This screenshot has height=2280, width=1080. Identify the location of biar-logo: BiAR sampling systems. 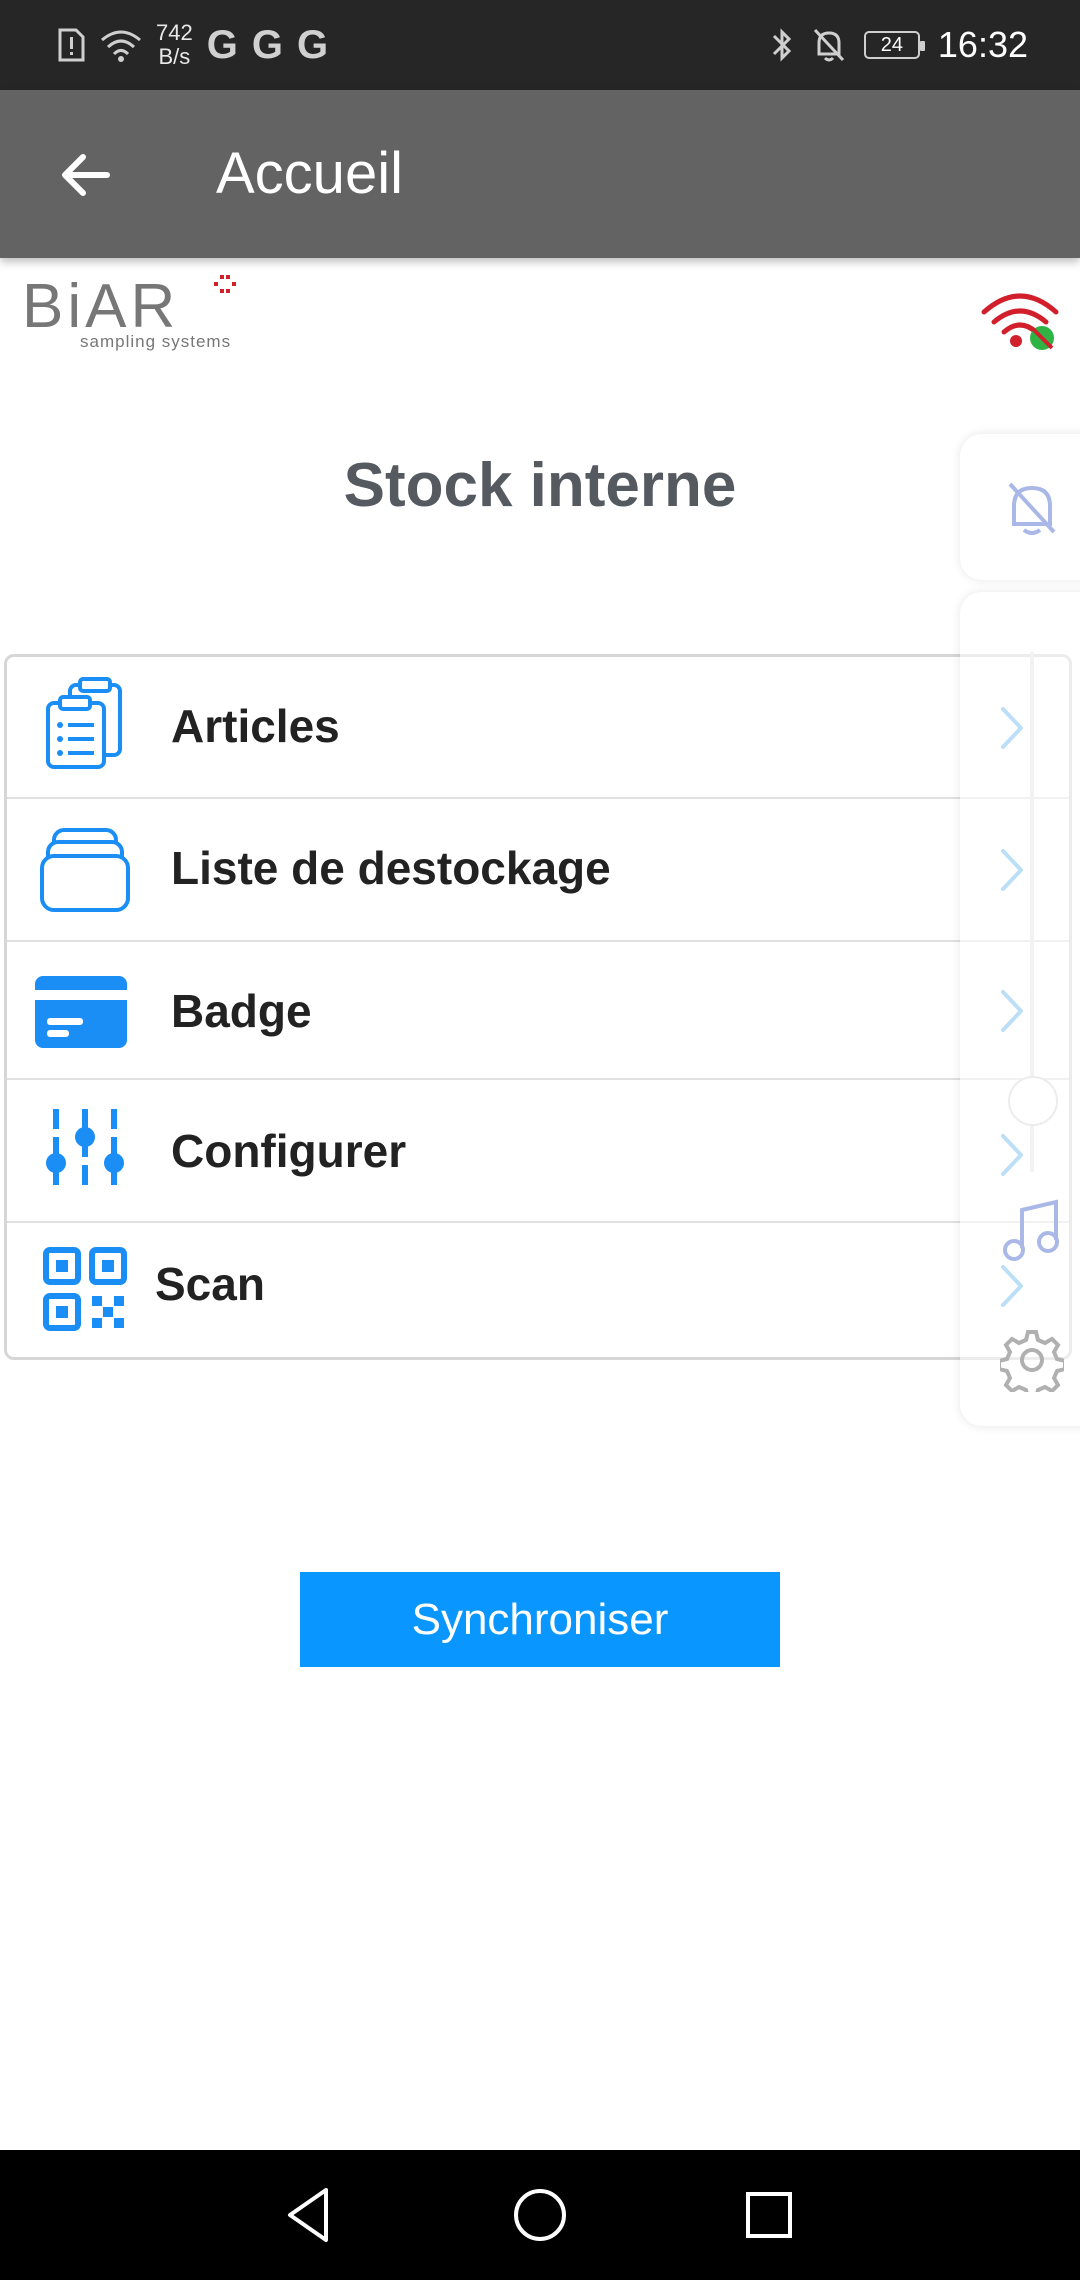
(137, 316).